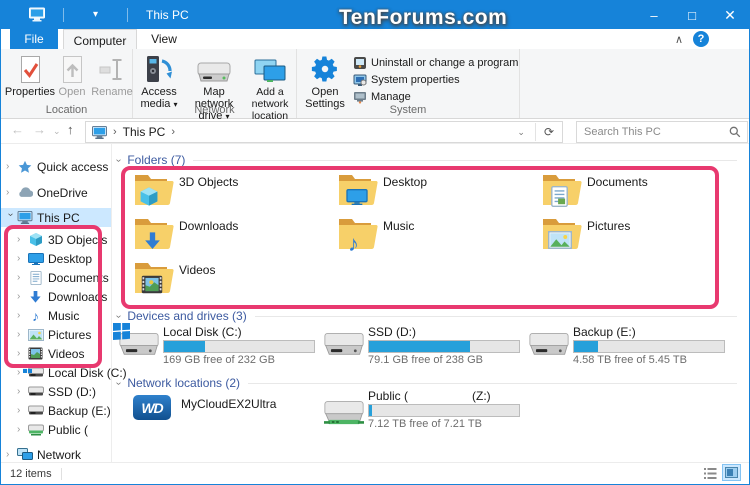  What do you see at coordinates (679, 39) in the screenshot?
I see `minimize-ribbon-icon: ∧` at bounding box center [679, 39].